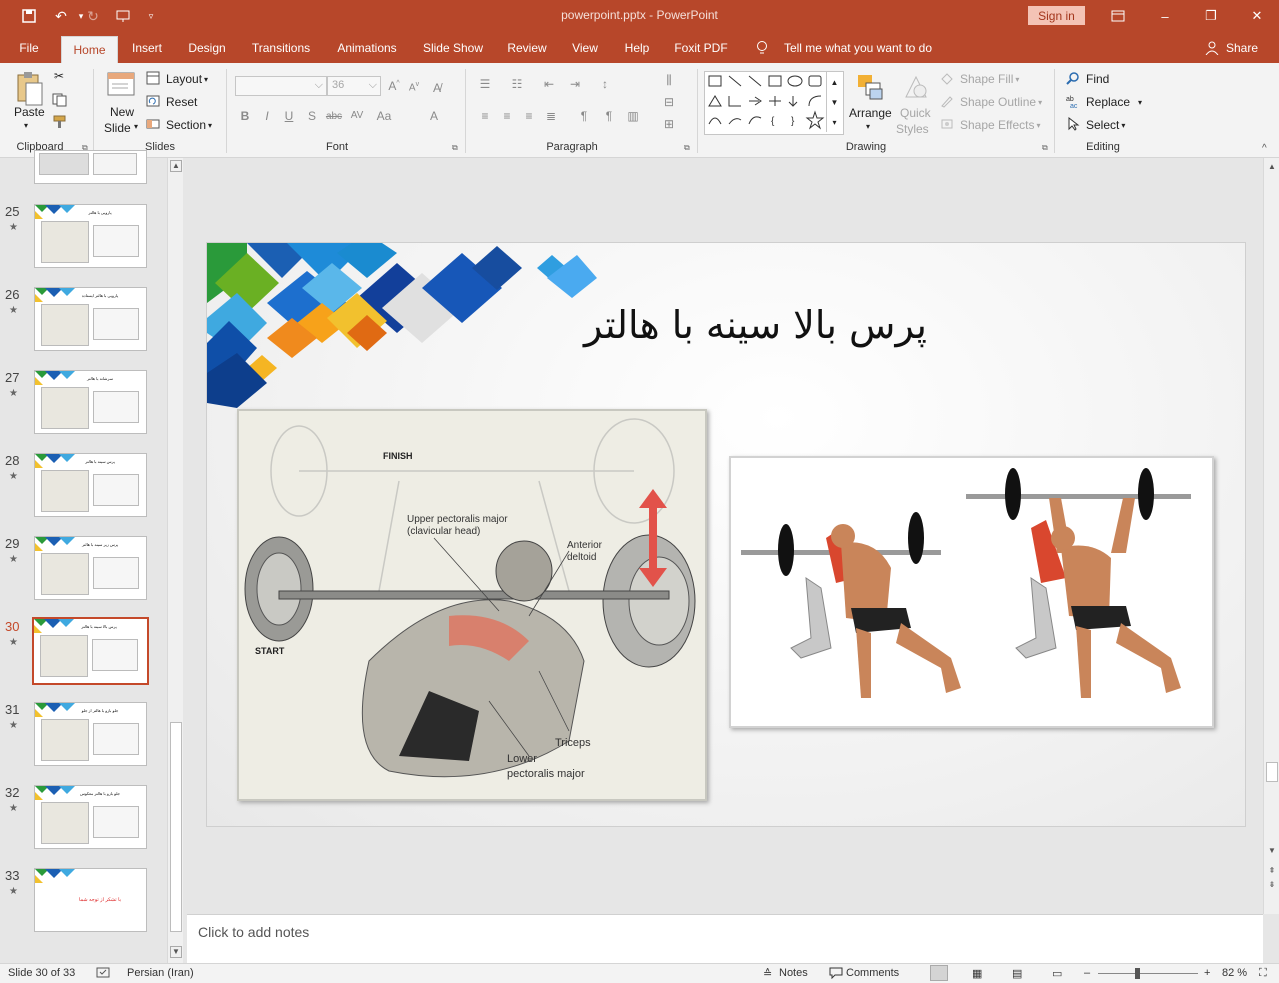 Image resolution: width=1279 pixels, height=983 pixels. Describe the element at coordinates (434, 116) in the screenshot. I see `font-color-icon: A` at that location.